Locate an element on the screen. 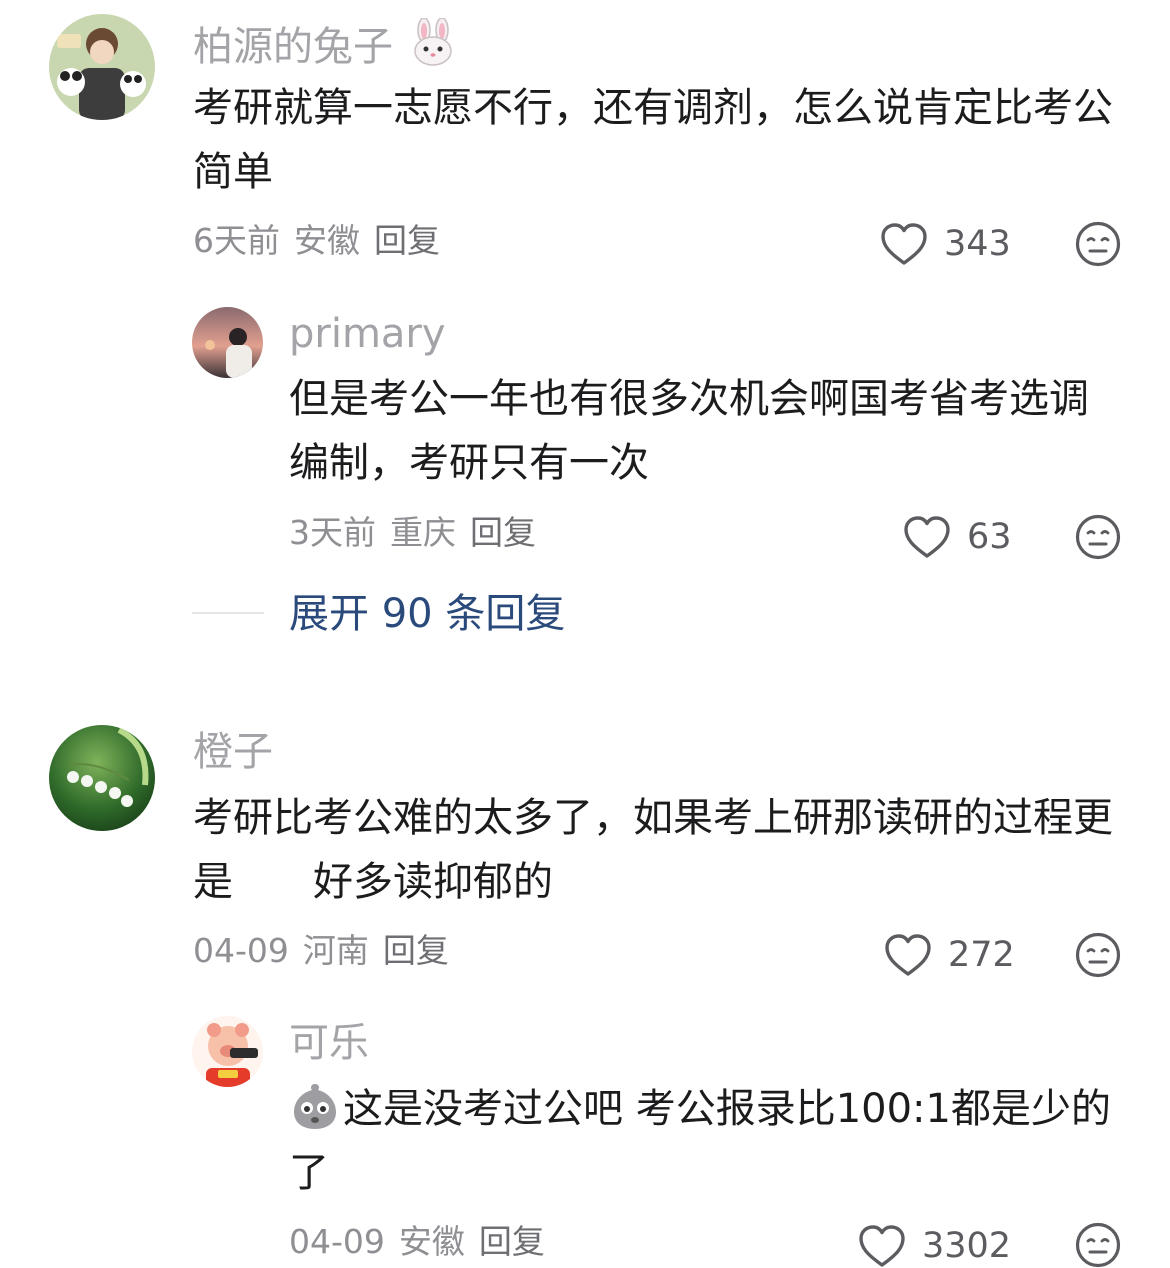  comment-location: 河南 is located at coordinates (335, 950).